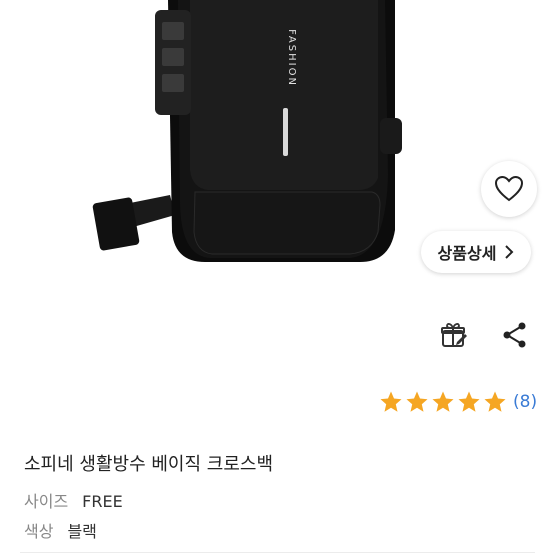 The height and width of the screenshot is (555, 555). I want to click on brand-text: FASHION, so click(291, 58).